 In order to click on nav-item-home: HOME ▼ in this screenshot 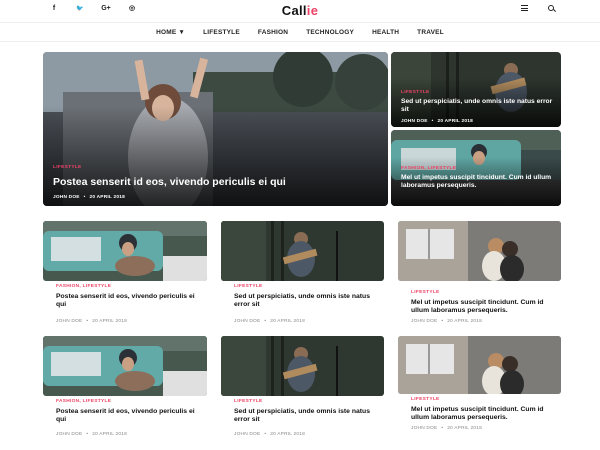, I will do `click(170, 32)`.